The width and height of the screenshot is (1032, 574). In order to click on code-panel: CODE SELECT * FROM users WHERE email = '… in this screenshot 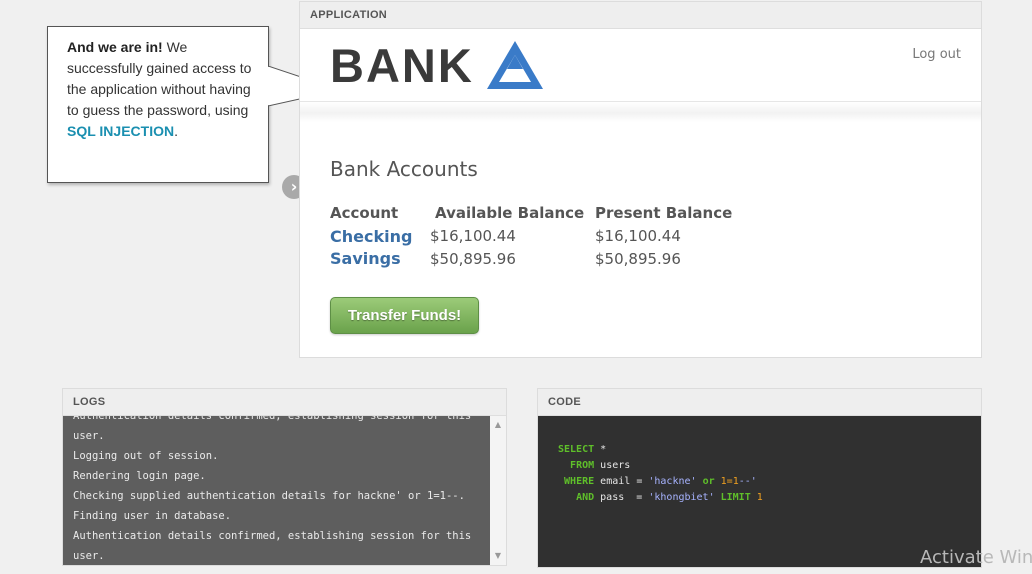, I will do `click(759, 478)`.